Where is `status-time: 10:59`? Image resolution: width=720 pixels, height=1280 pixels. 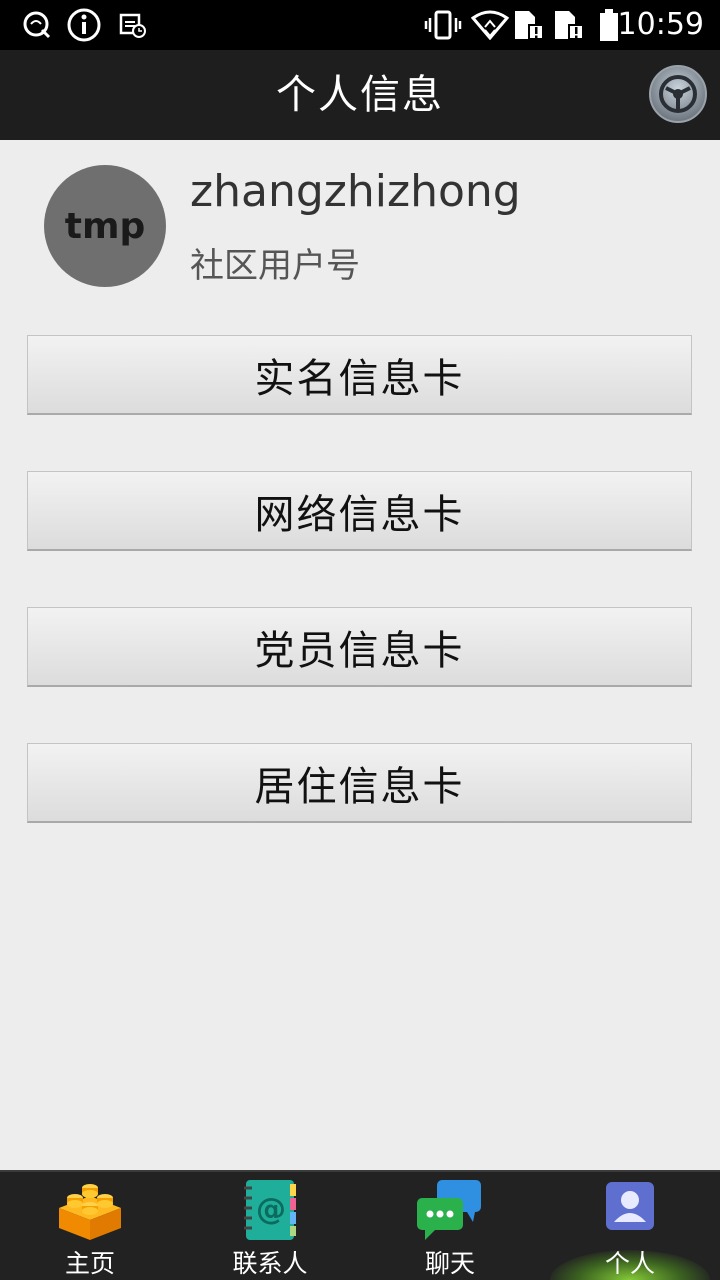 status-time: 10:59 is located at coordinates (660, 24).